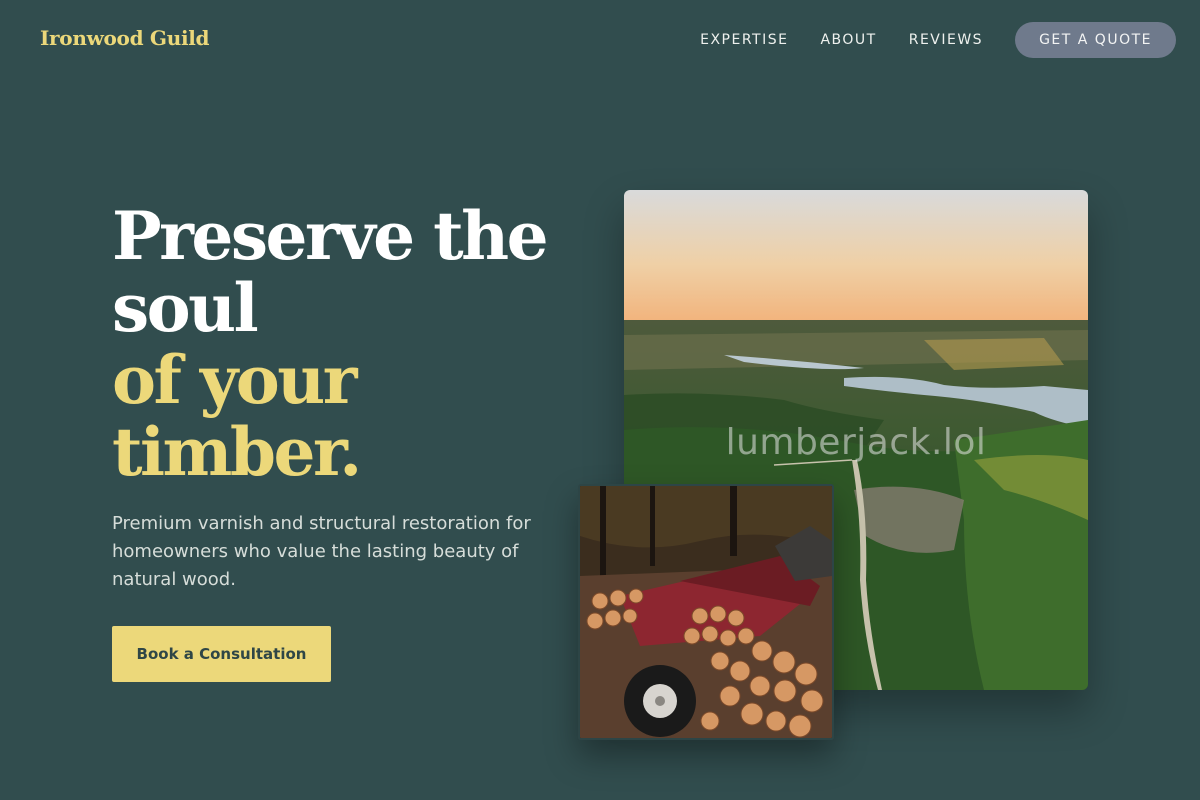  Describe the element at coordinates (848, 40) in the screenshot. I see `nav-link-about: ABOUT` at that location.